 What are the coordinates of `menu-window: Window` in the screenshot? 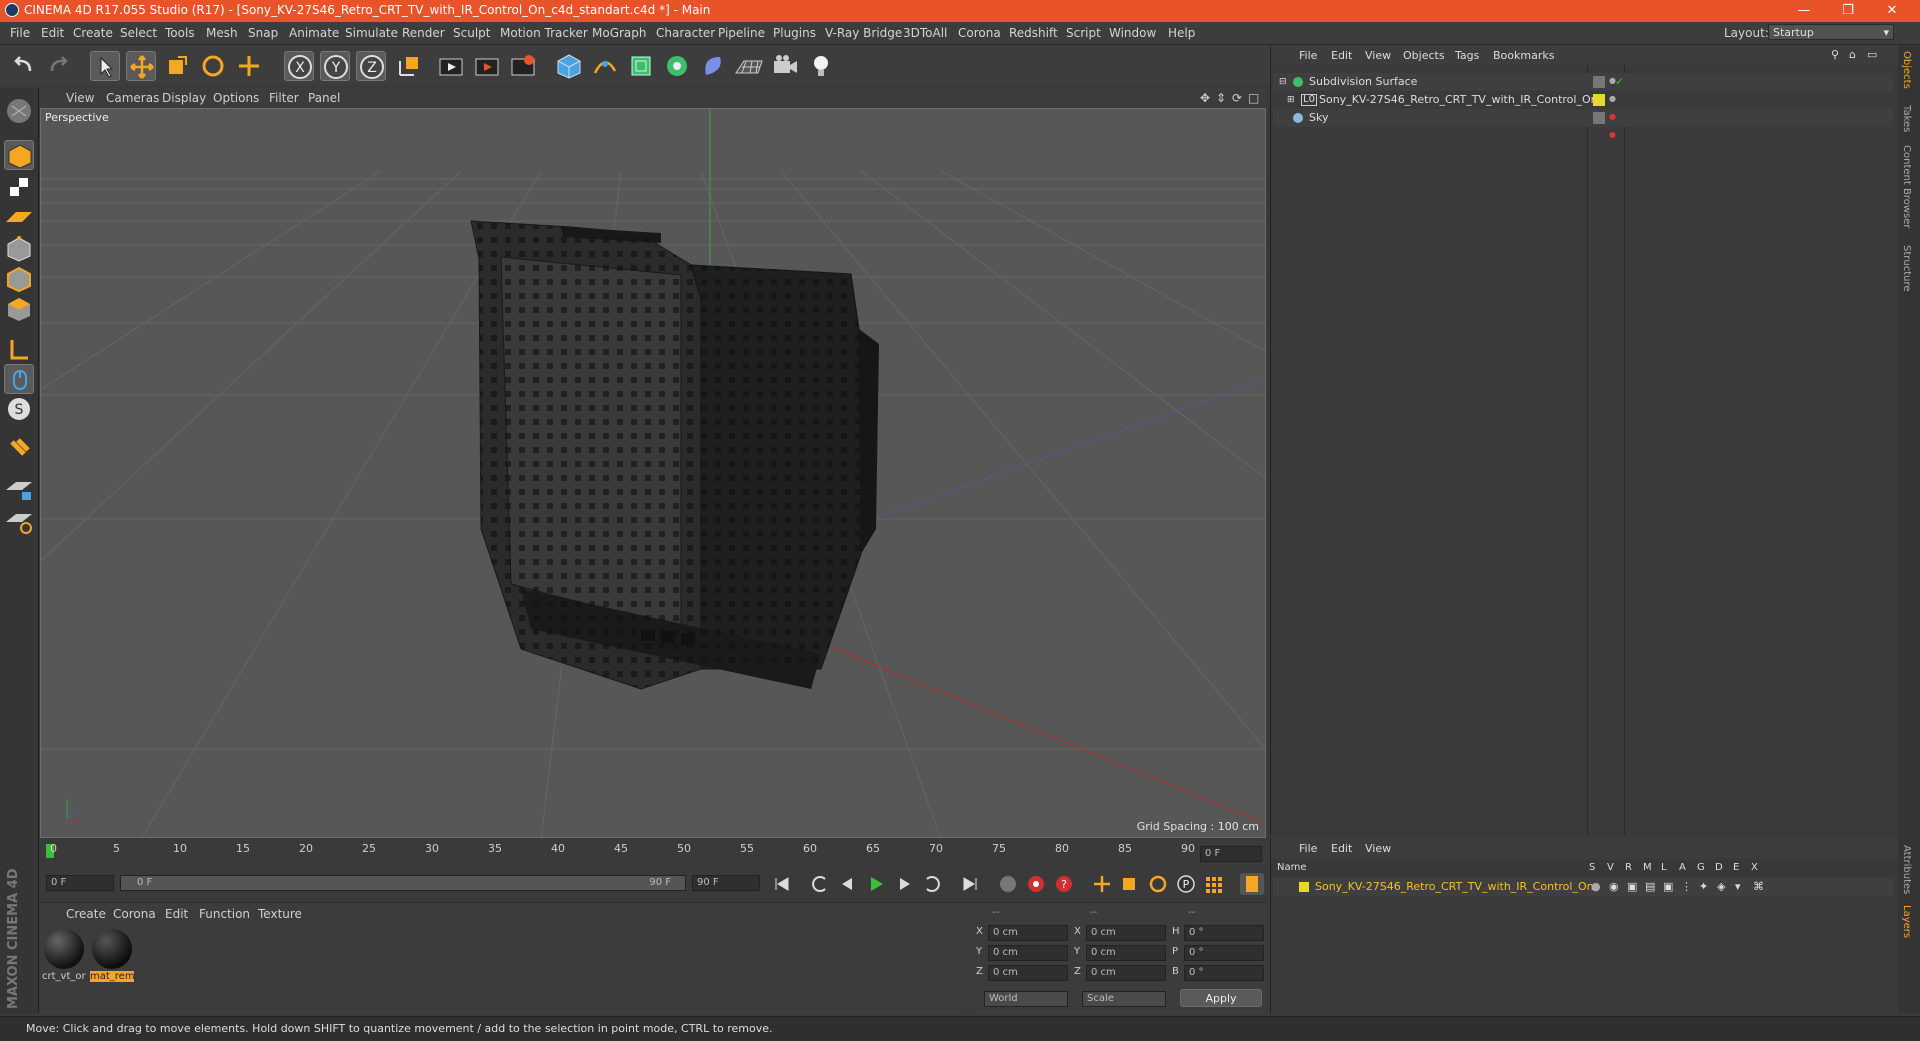 It's located at (1132, 33).